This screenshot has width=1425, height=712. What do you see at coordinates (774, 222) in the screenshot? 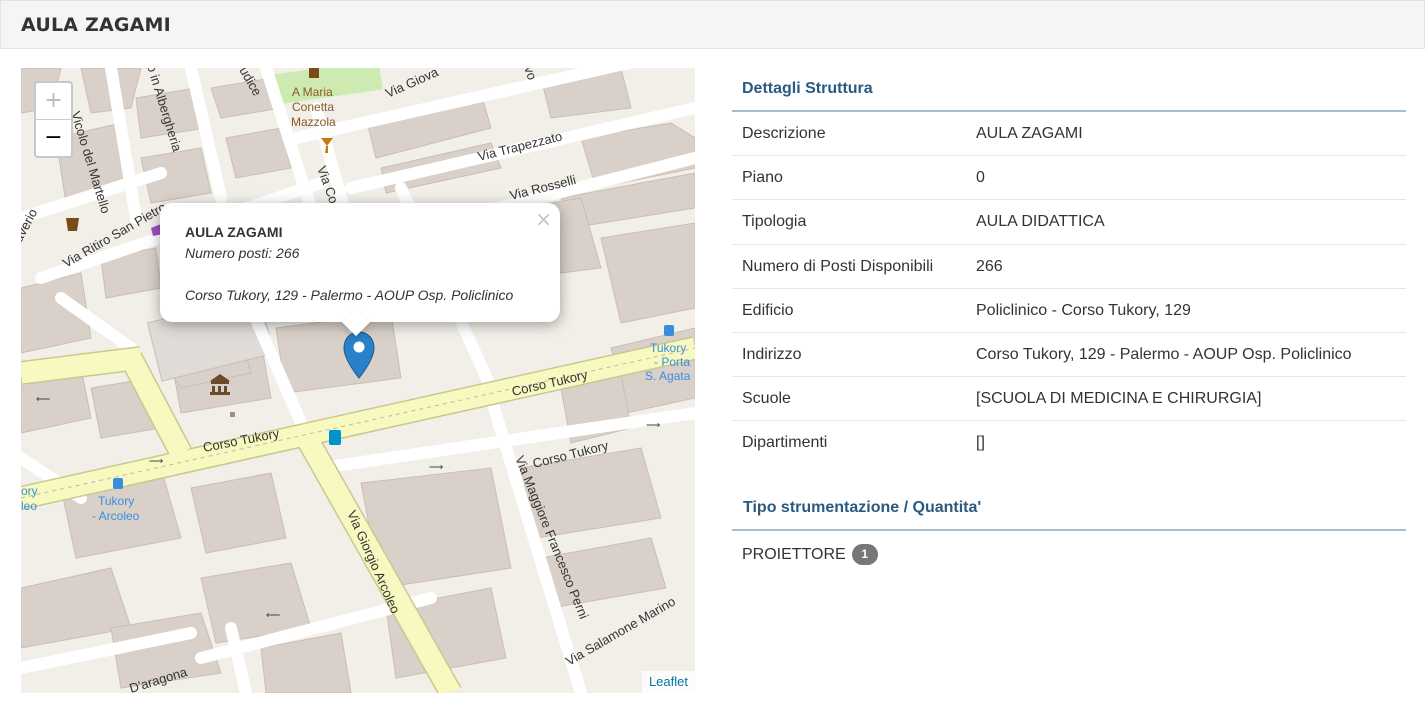
I see `row-label: Tipologia` at bounding box center [774, 222].